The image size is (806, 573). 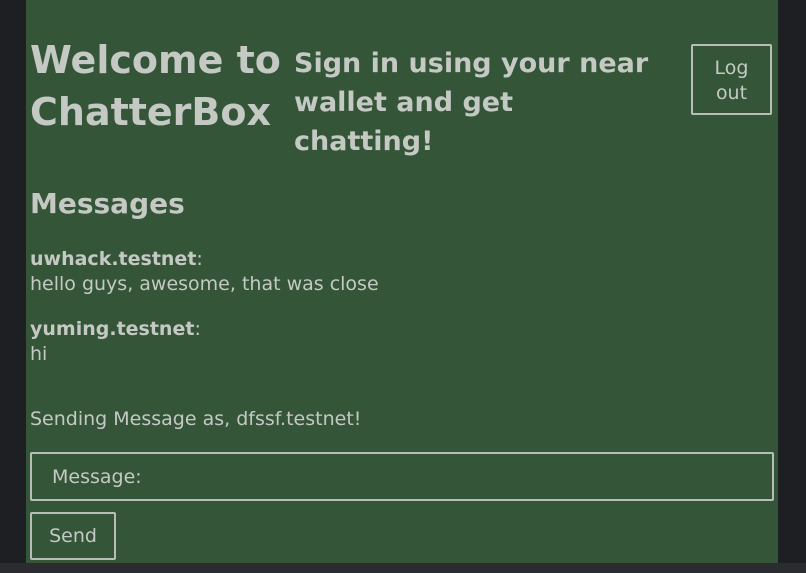 What do you see at coordinates (113, 259) in the screenshot?
I see `message-sender: uwhack.testnet` at bounding box center [113, 259].